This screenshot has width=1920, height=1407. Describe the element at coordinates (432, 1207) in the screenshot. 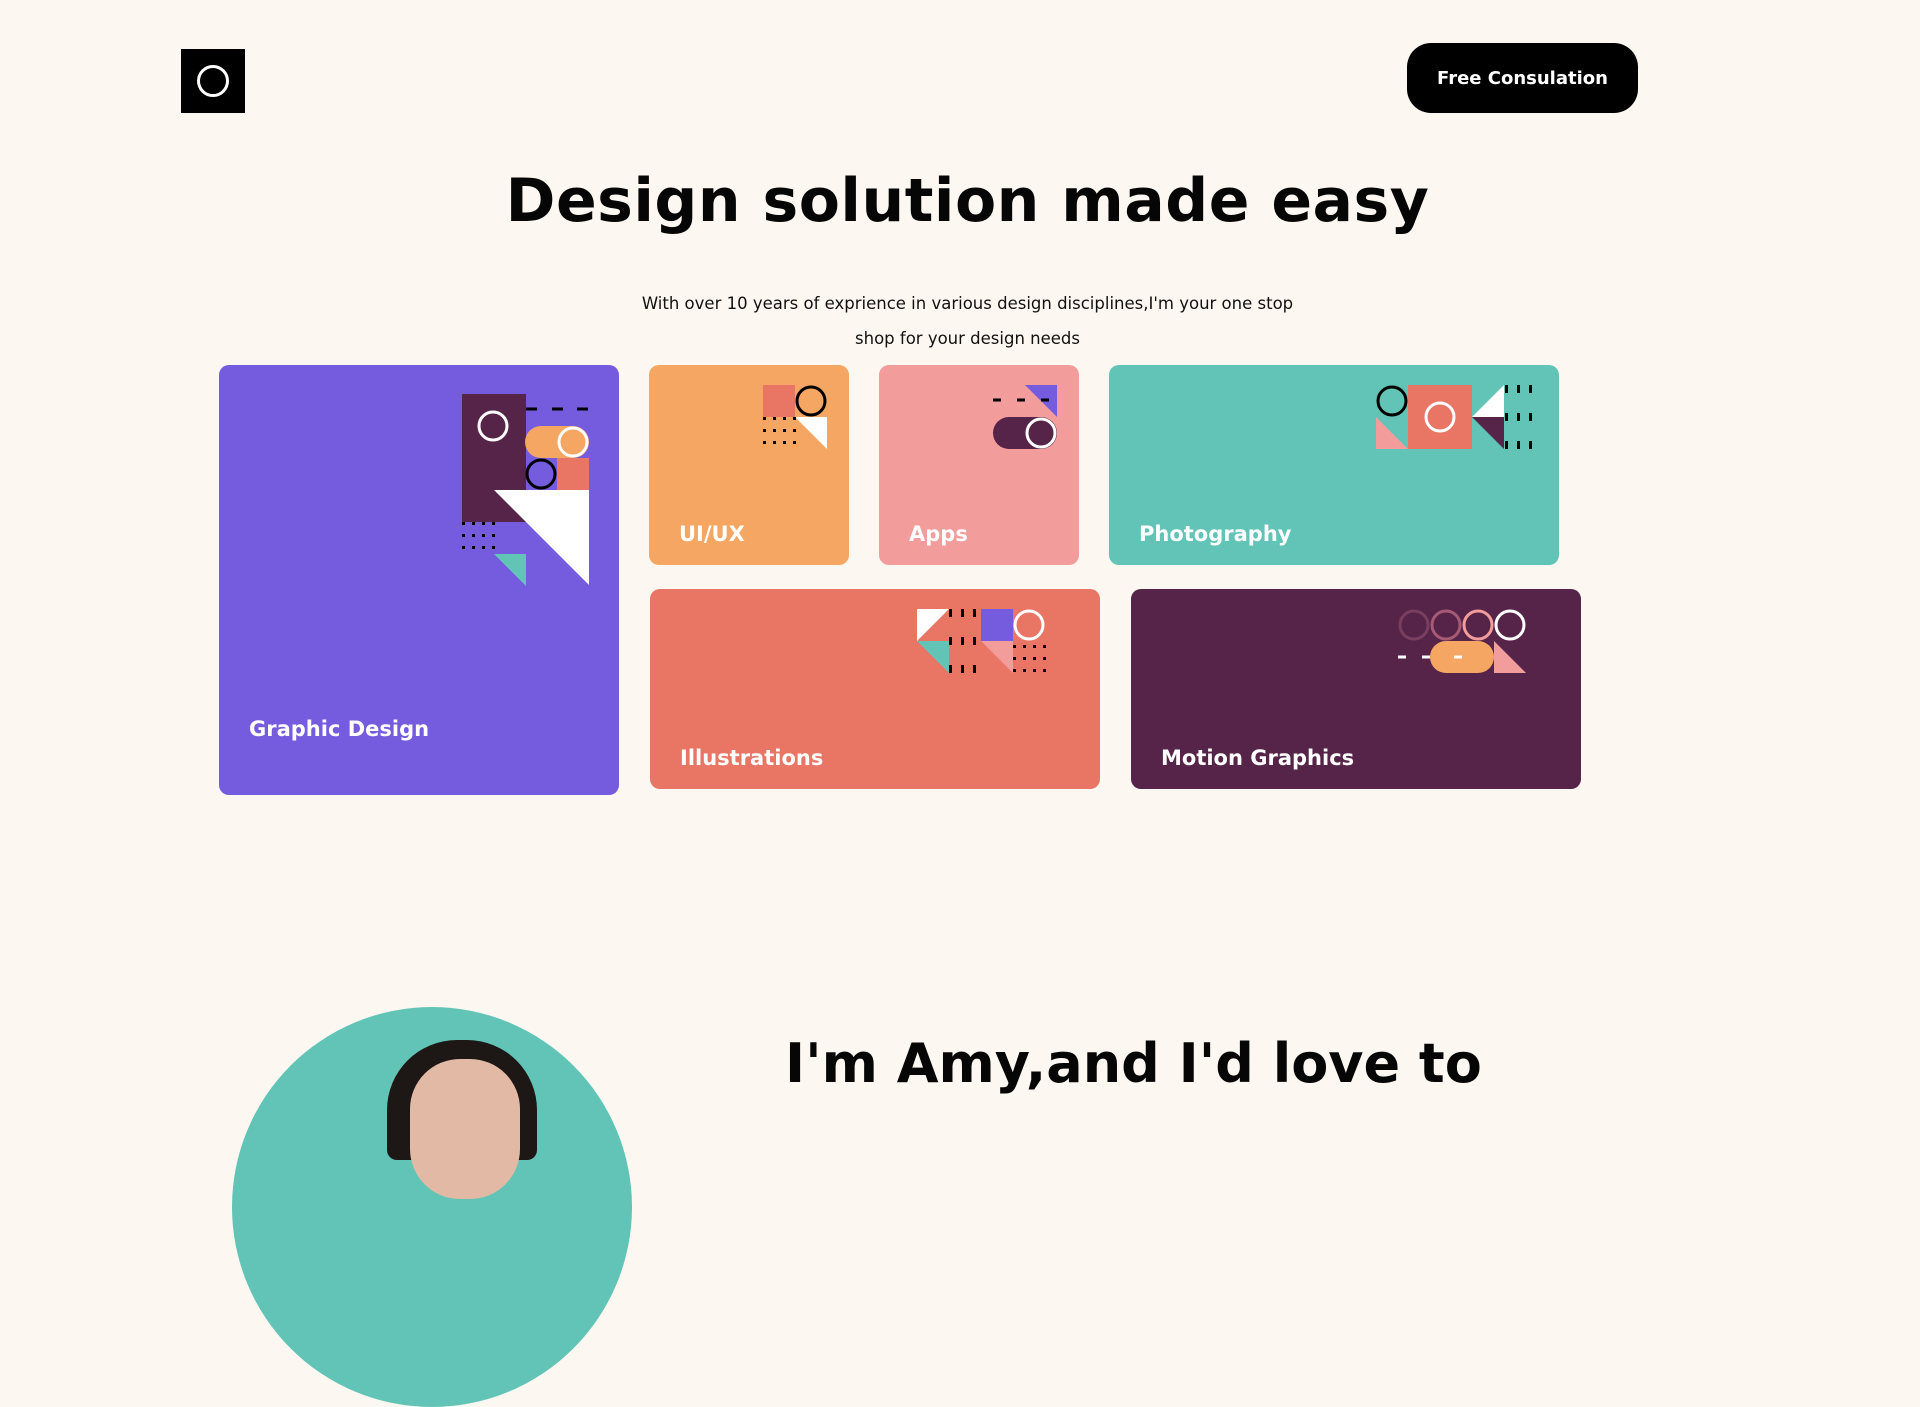

I see `profile-portrait` at that location.